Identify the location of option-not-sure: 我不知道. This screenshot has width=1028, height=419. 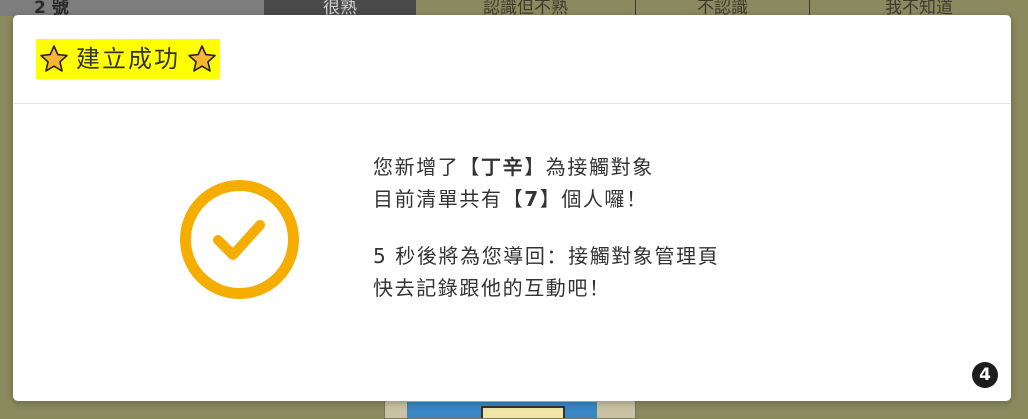
(919, 8).